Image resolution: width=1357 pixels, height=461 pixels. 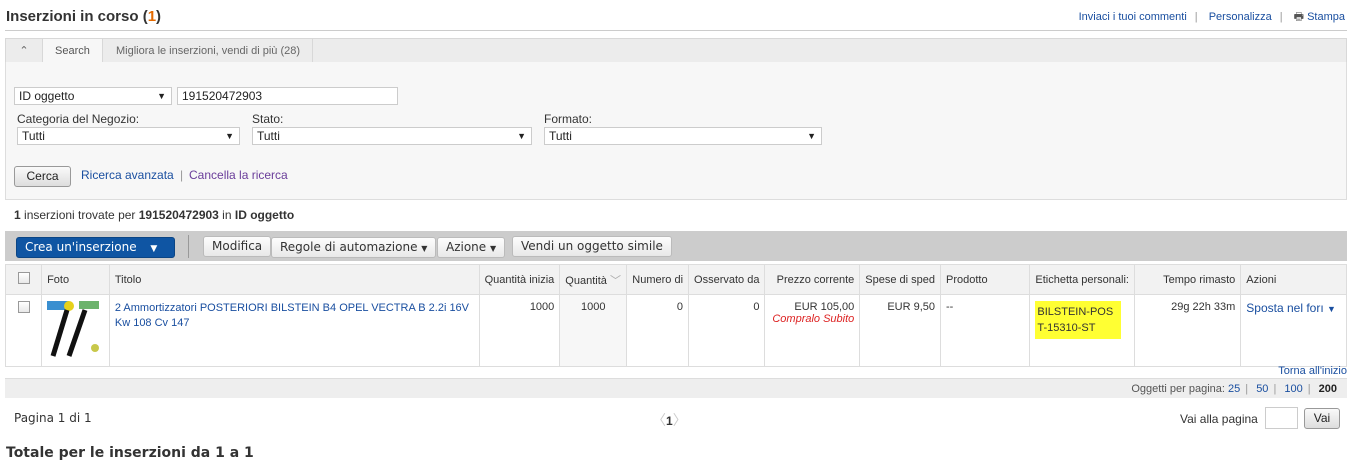 I want to click on price: EUR 105,00, so click(x=824, y=307).